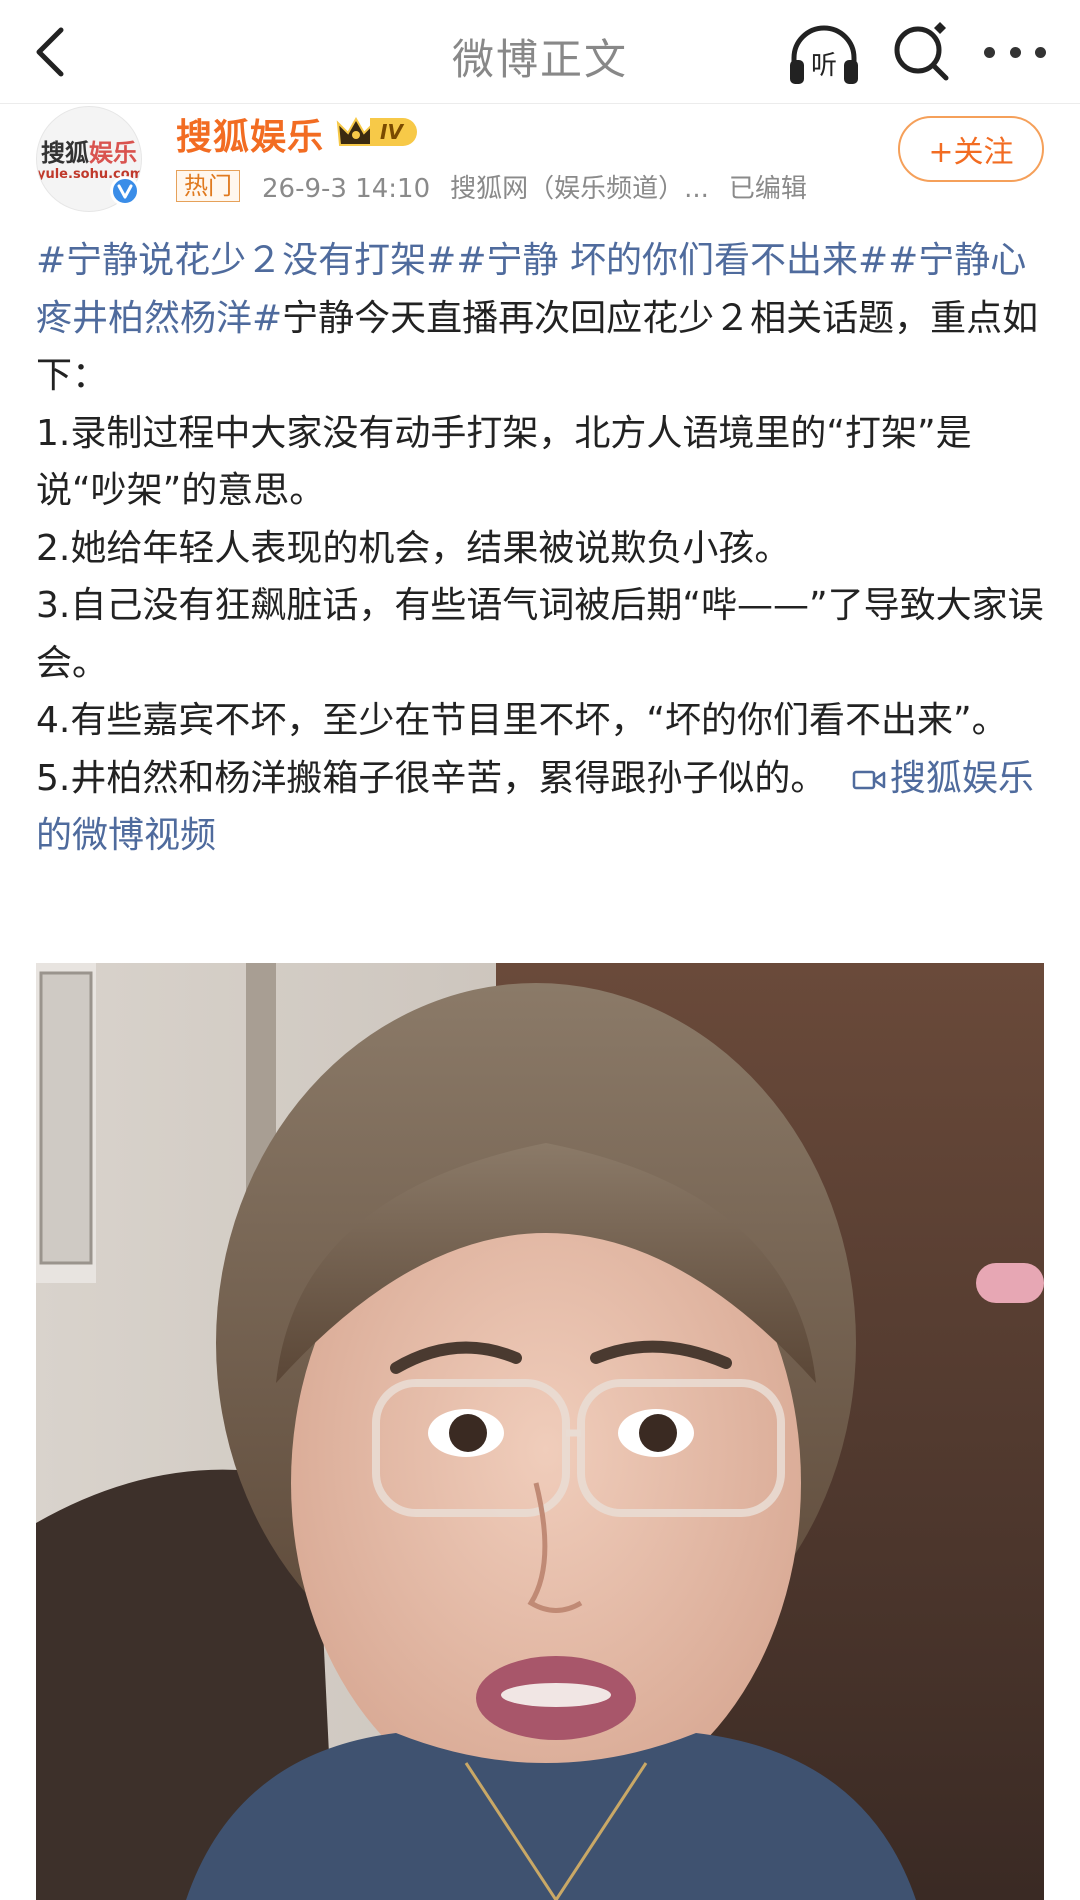 The width and height of the screenshot is (1080, 1900). What do you see at coordinates (89, 153) in the screenshot?
I see `avatar-logo-text: 搜狐娱乐` at bounding box center [89, 153].